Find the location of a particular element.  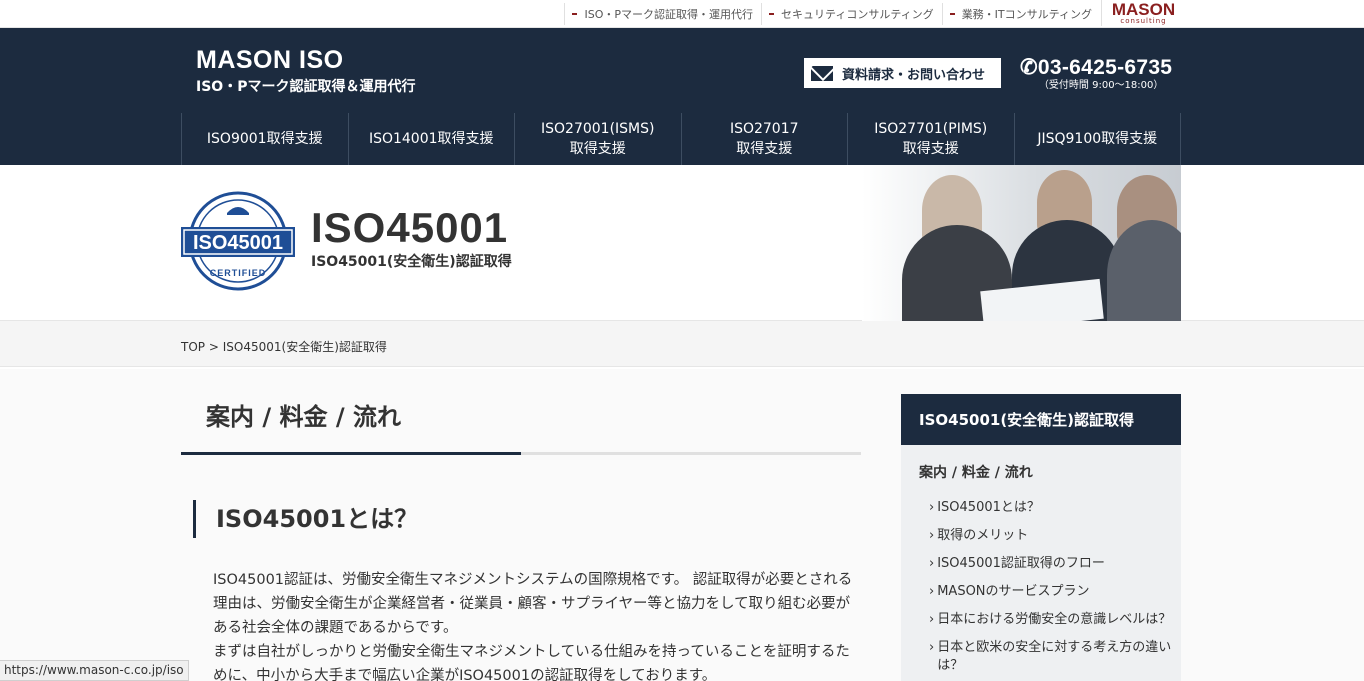

mason-logo-sub: consulting is located at coordinates (1143, 20).